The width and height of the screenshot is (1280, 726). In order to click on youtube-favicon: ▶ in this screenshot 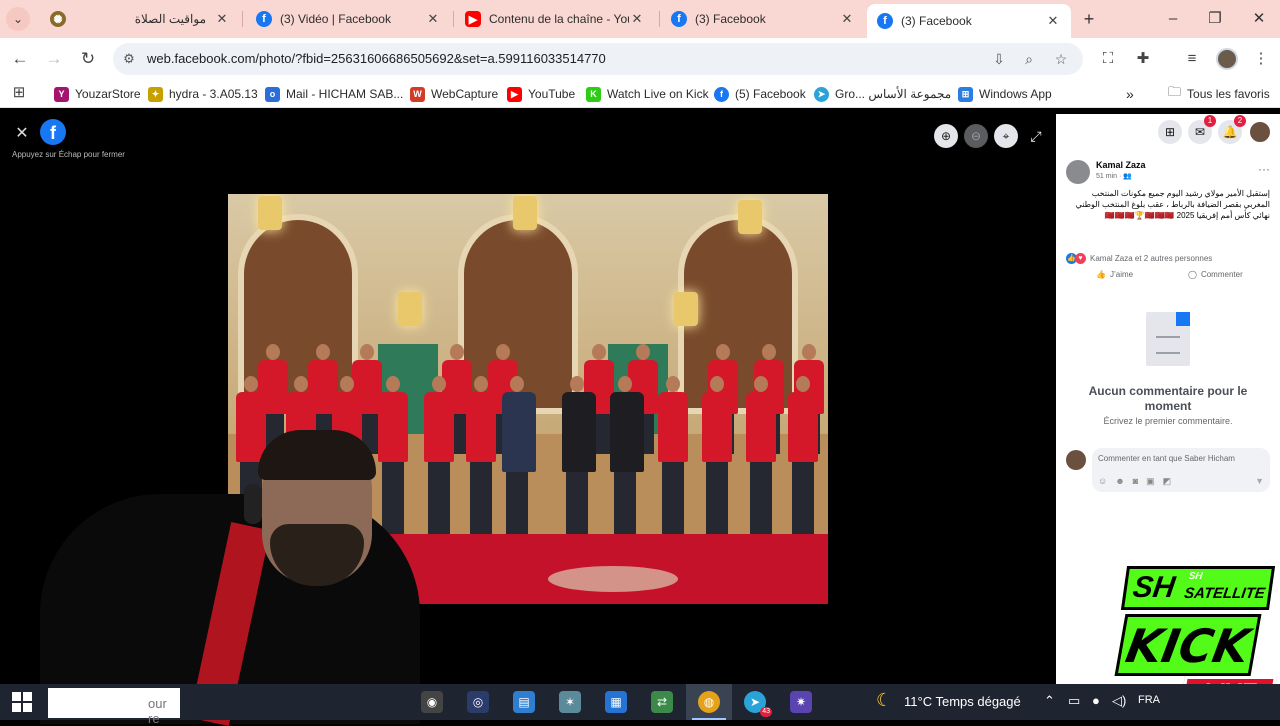, I will do `click(473, 19)`.